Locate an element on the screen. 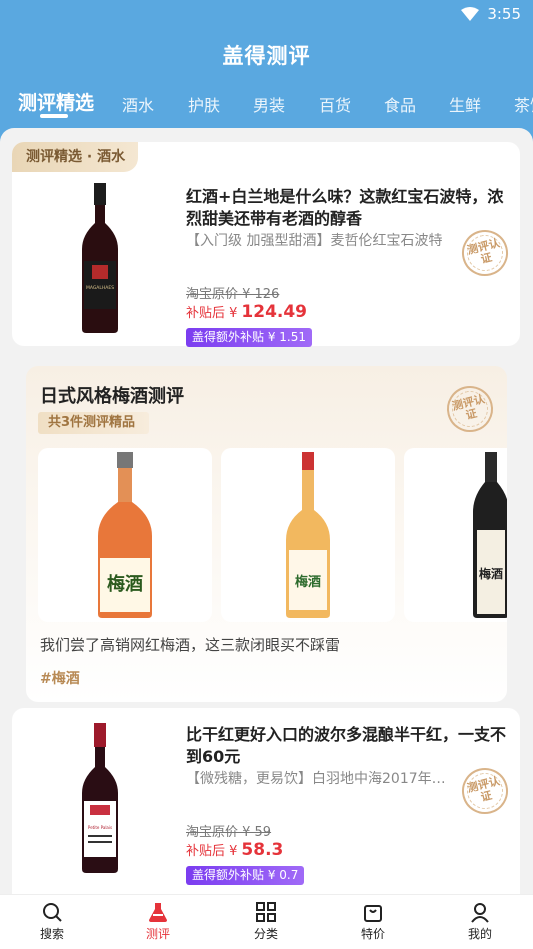 The width and height of the screenshot is (533, 949). status-time: 3:55 is located at coordinates (504, 14).